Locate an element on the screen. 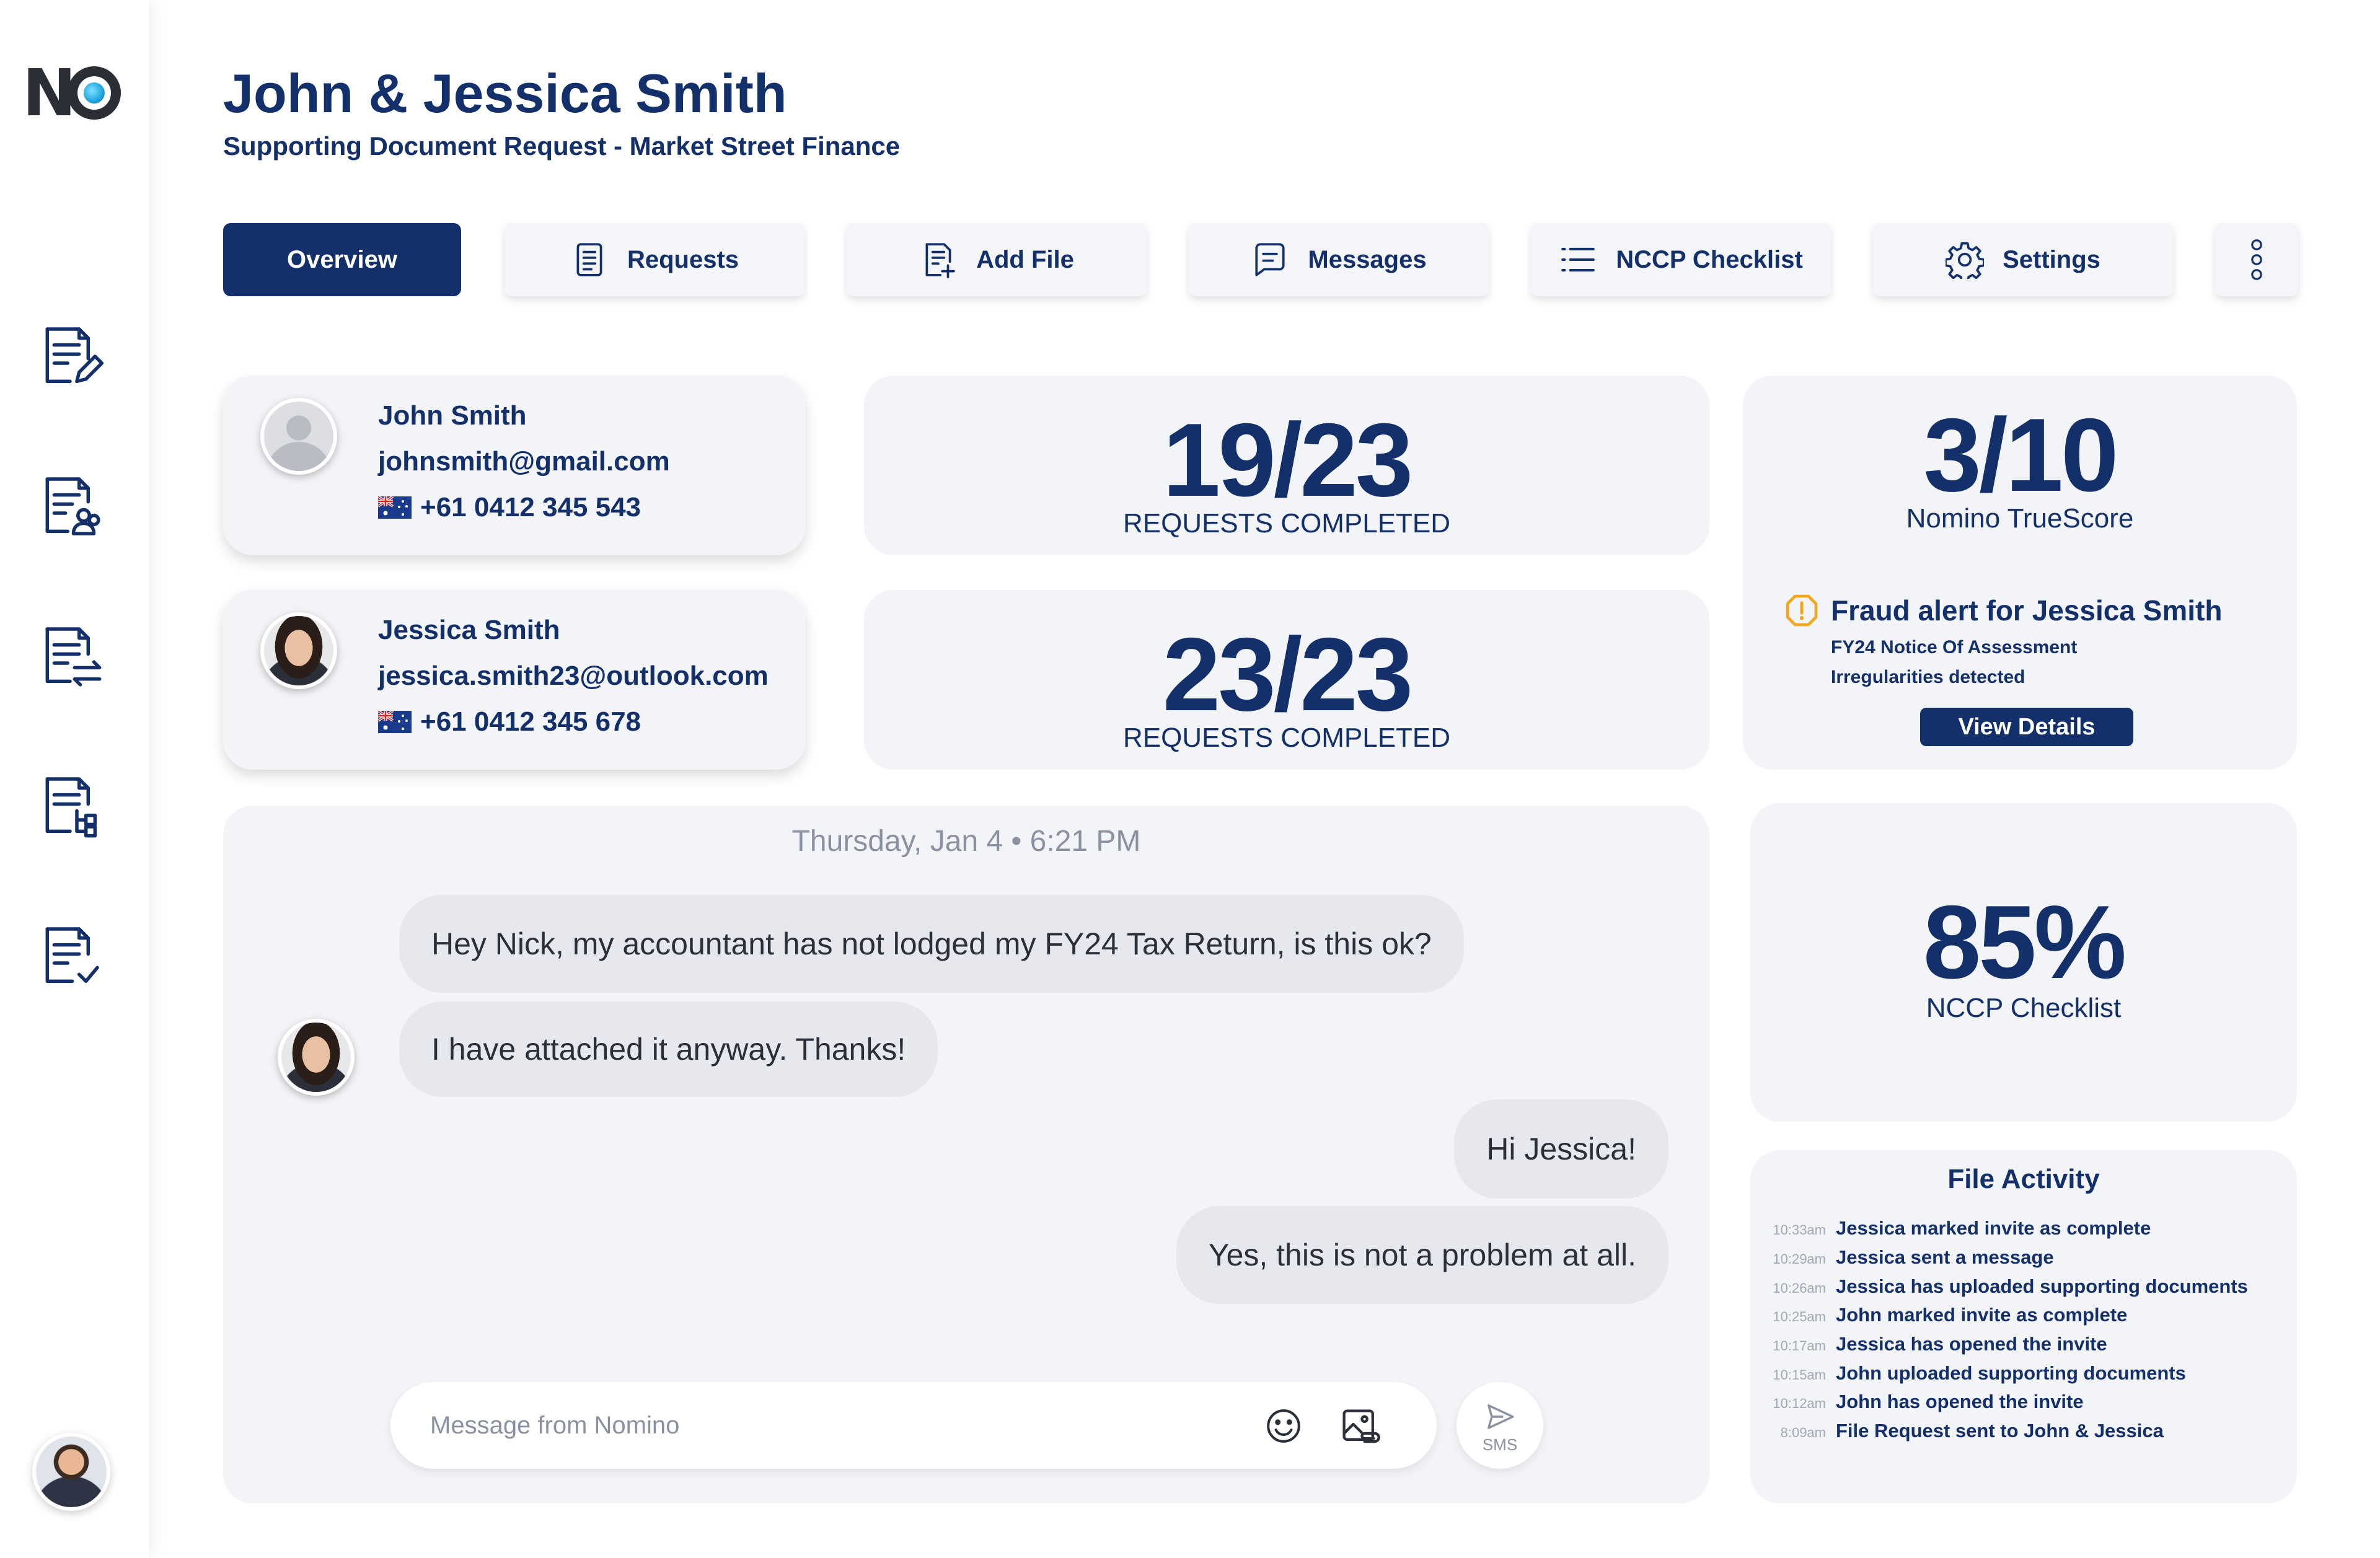  contact-phone: +61 0412 345 678 is located at coordinates (509, 721).